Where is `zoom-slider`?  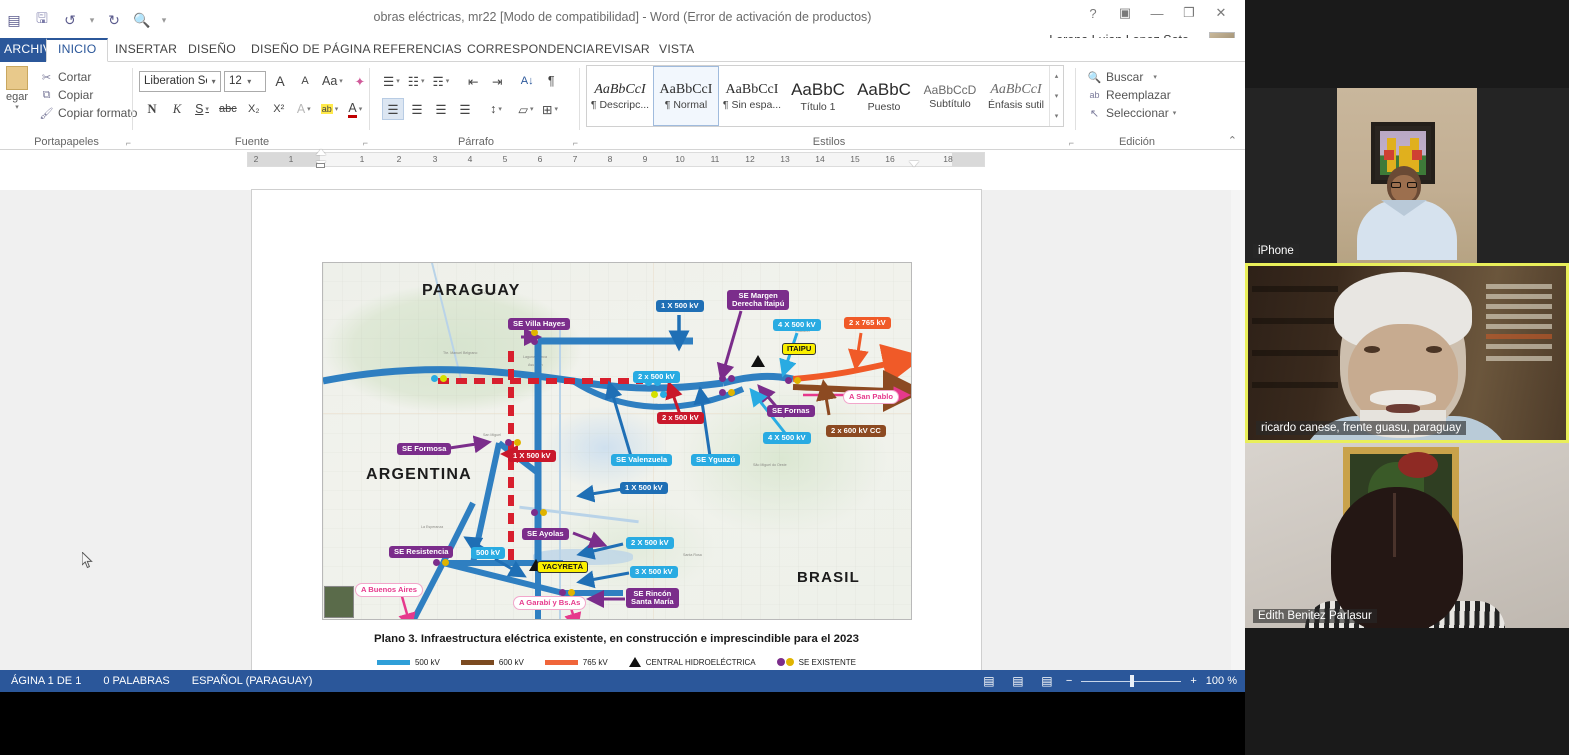
zoom-slider is located at coordinates (1131, 681).